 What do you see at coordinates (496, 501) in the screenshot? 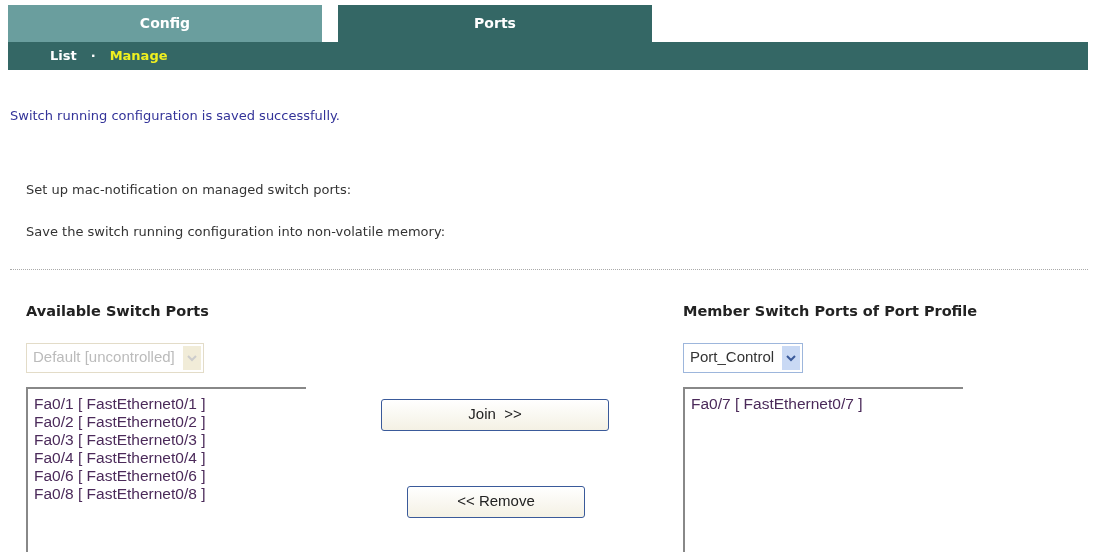
I see `remove-button: << Remove` at bounding box center [496, 501].